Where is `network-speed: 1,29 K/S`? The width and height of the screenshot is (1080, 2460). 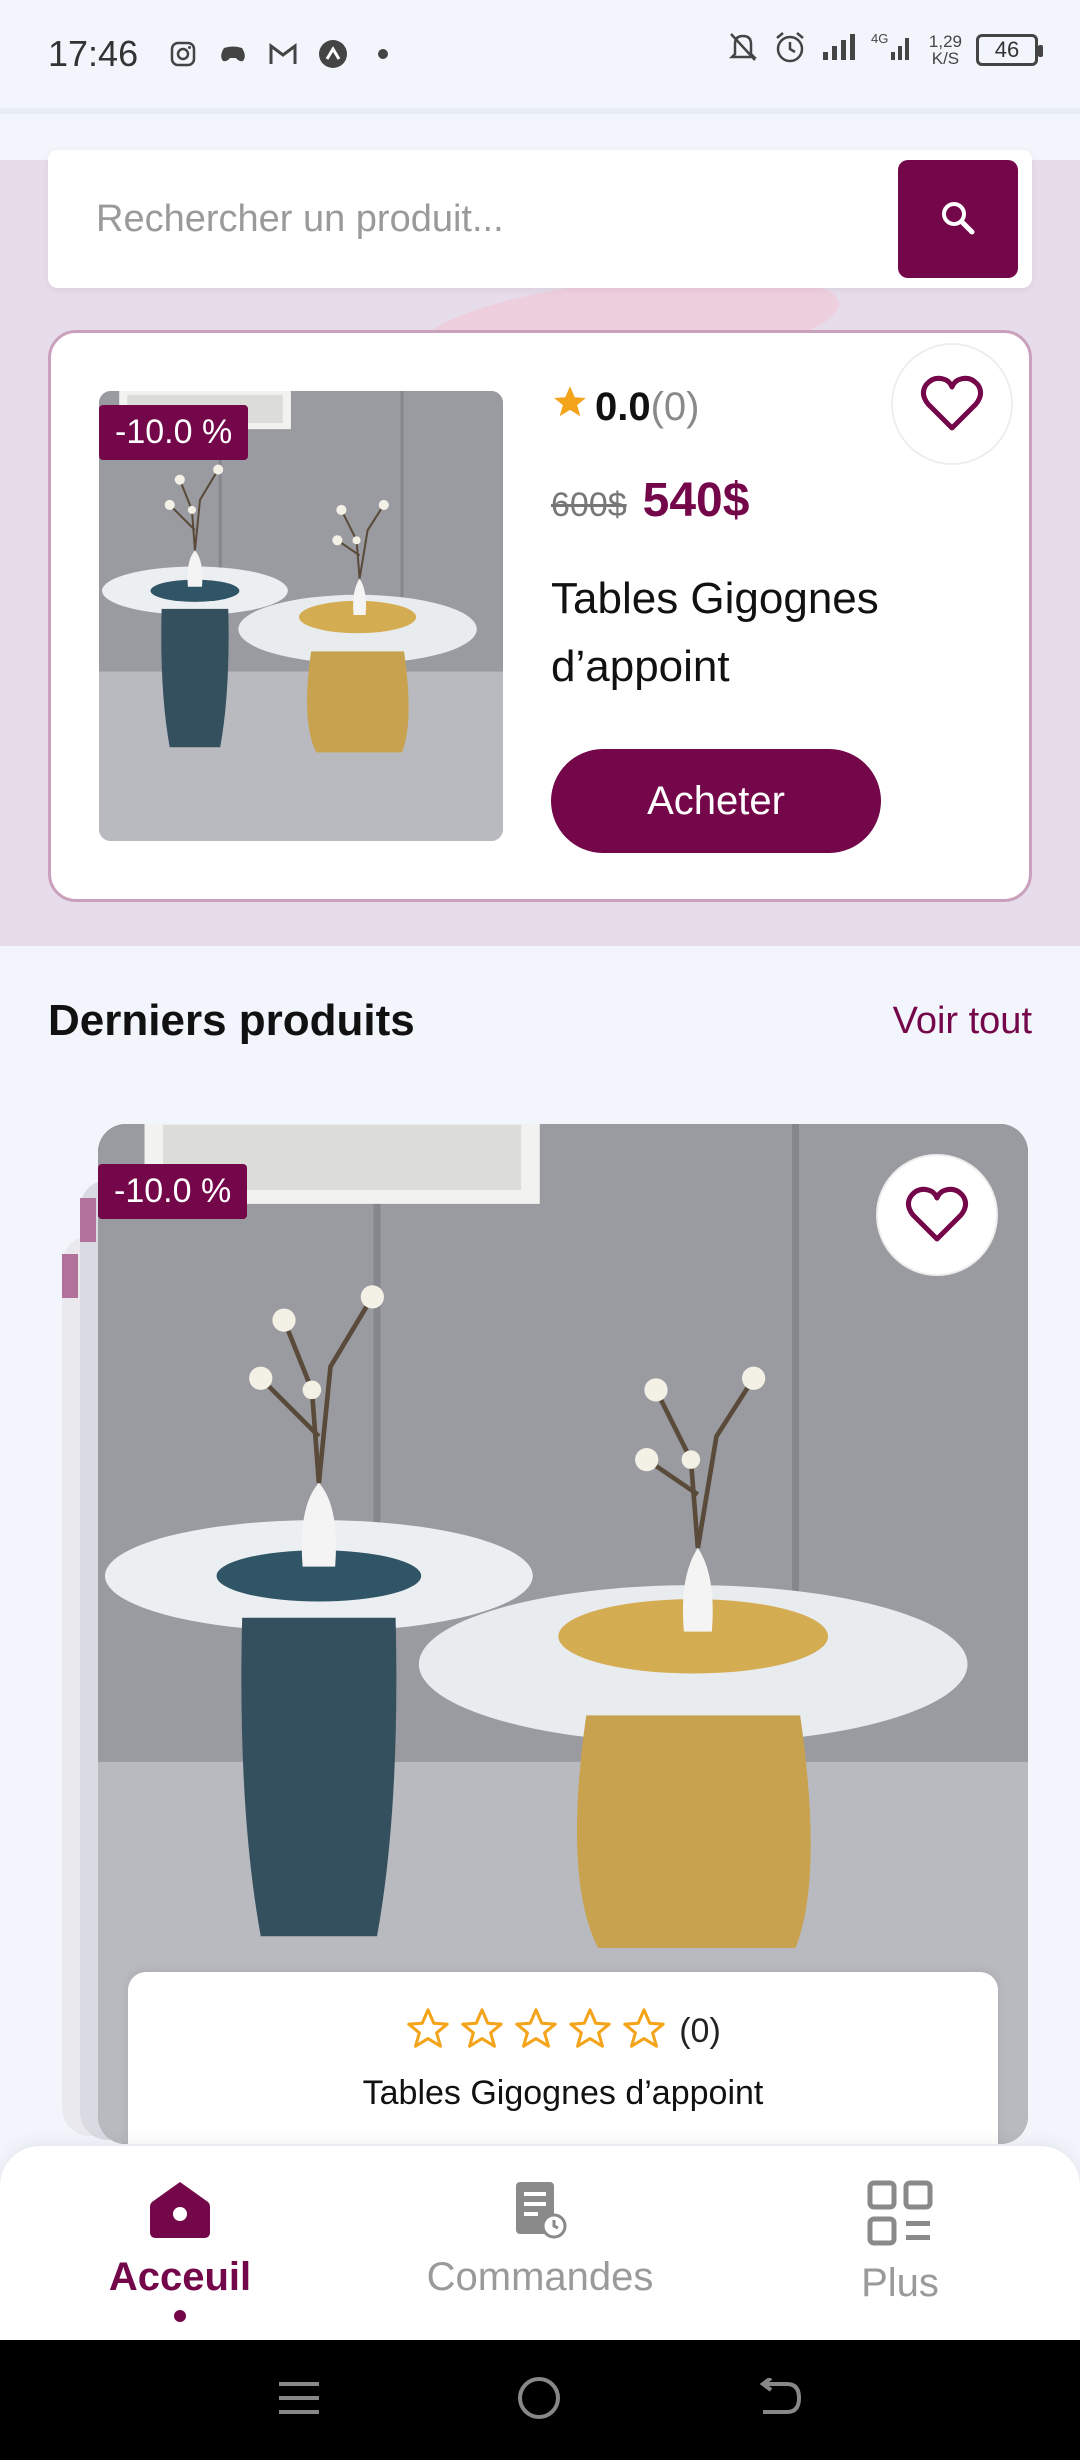
network-speed: 1,29 K/S is located at coordinates (945, 50).